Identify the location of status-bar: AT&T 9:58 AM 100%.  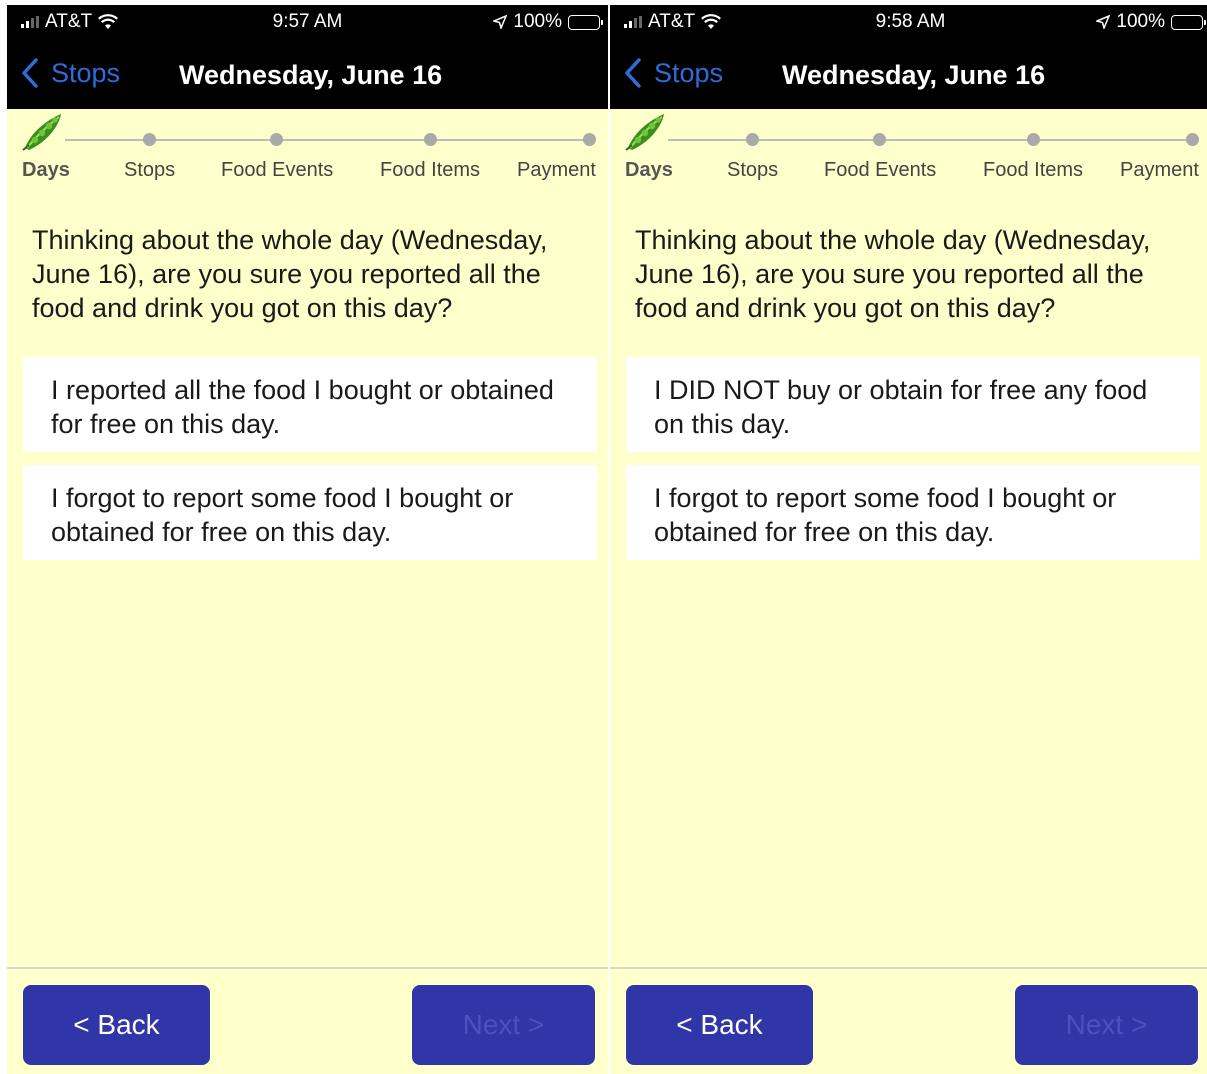
(908, 22).